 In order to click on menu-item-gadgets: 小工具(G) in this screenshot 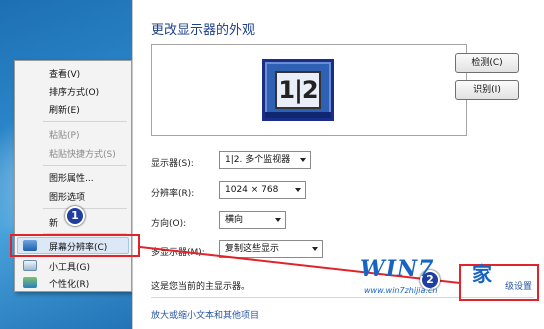, I will do `click(69, 266)`.